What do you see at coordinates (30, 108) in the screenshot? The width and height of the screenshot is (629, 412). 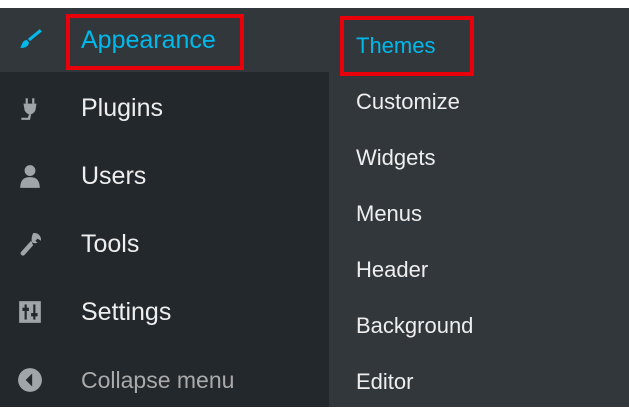 I see `plug-icon` at bounding box center [30, 108].